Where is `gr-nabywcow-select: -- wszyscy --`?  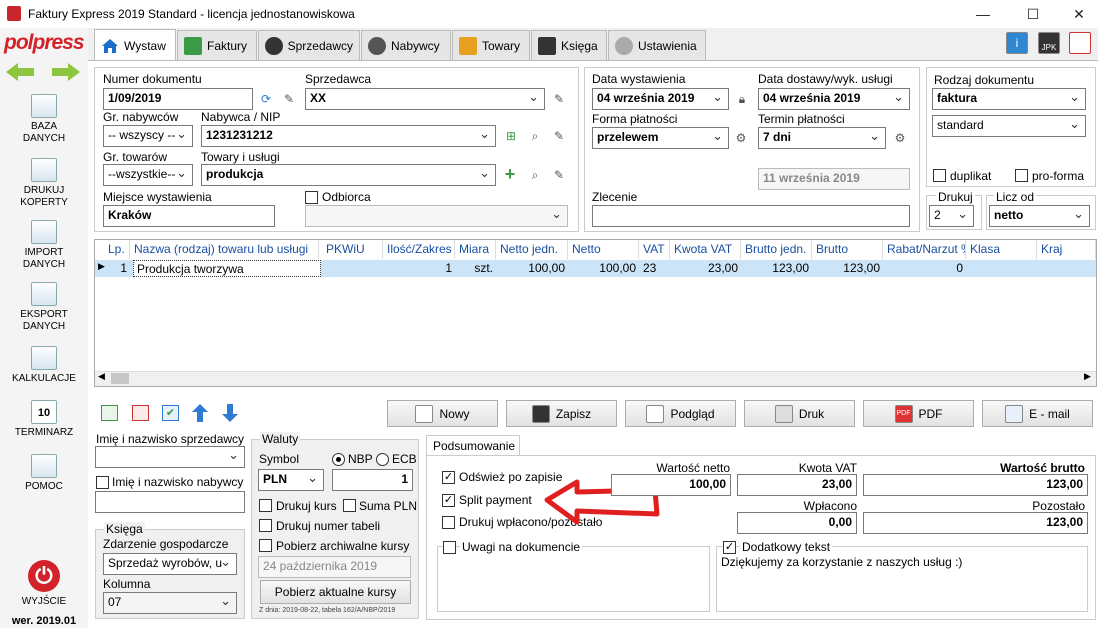
gr-nabywcow-select: -- wszyscy -- is located at coordinates (148, 136).